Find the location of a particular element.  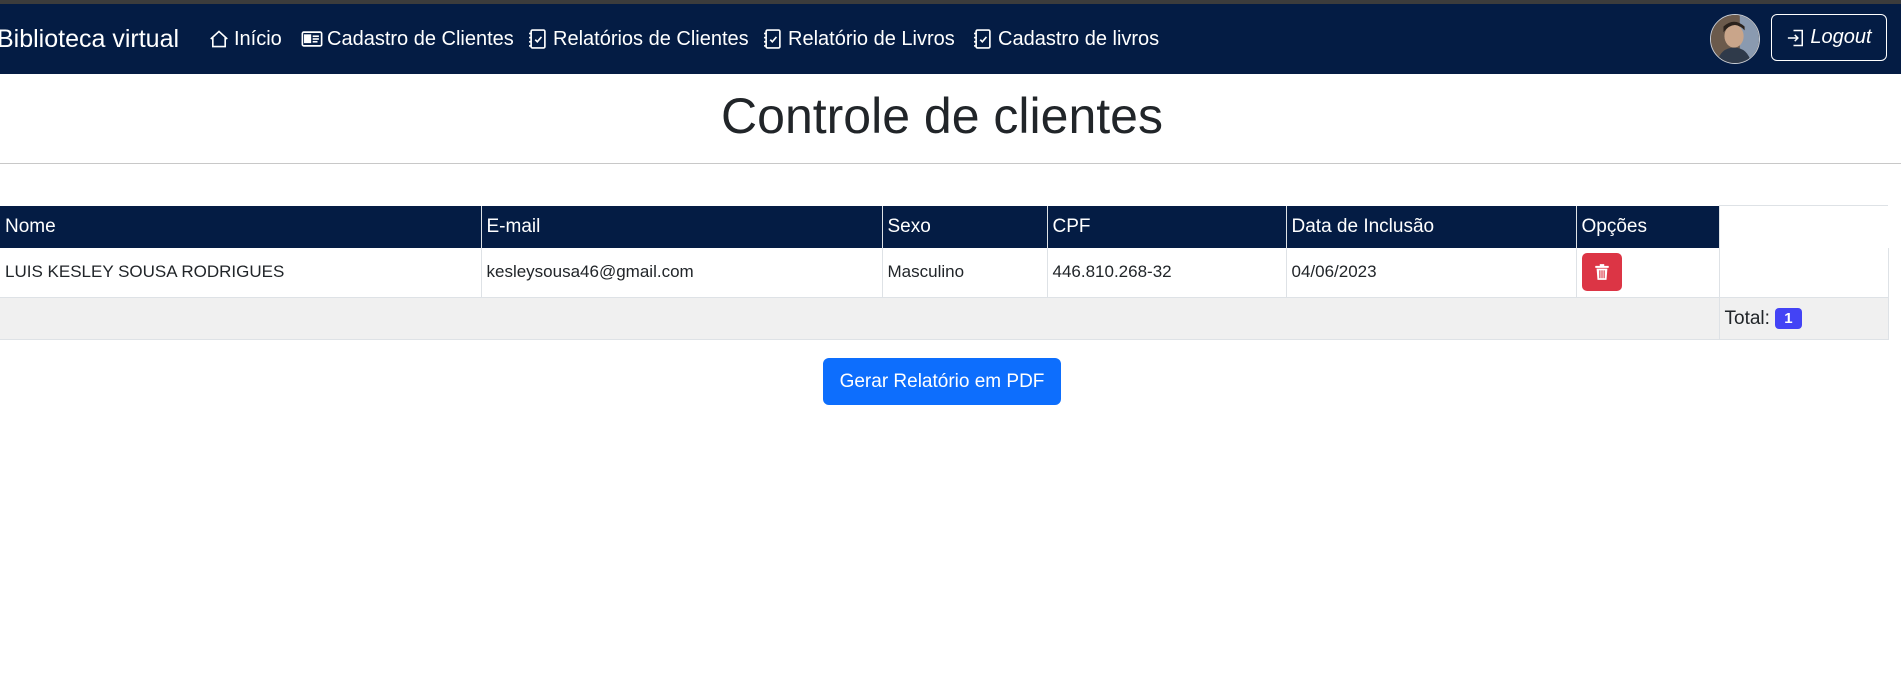

nav-item-label: Cadastro de livros is located at coordinates (1079, 38).